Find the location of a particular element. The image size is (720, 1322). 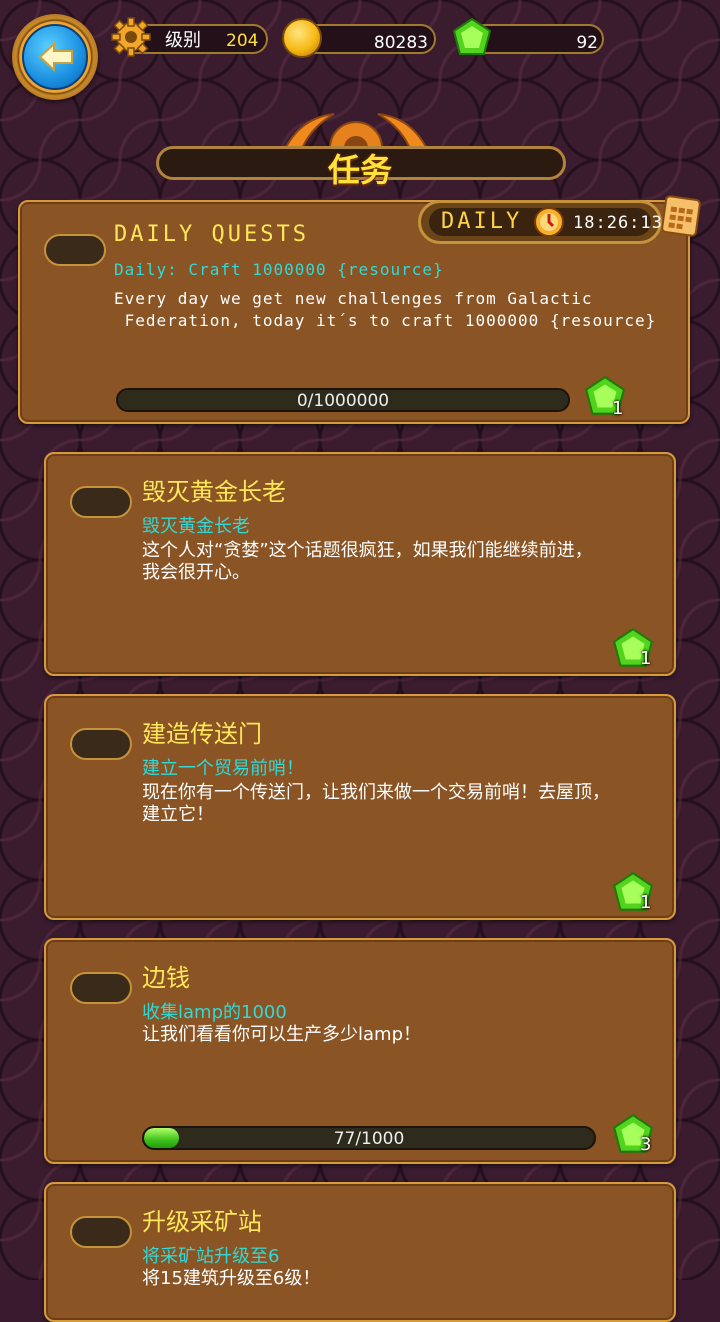

quest-progress-bar: 0/1000000 is located at coordinates (343, 400).